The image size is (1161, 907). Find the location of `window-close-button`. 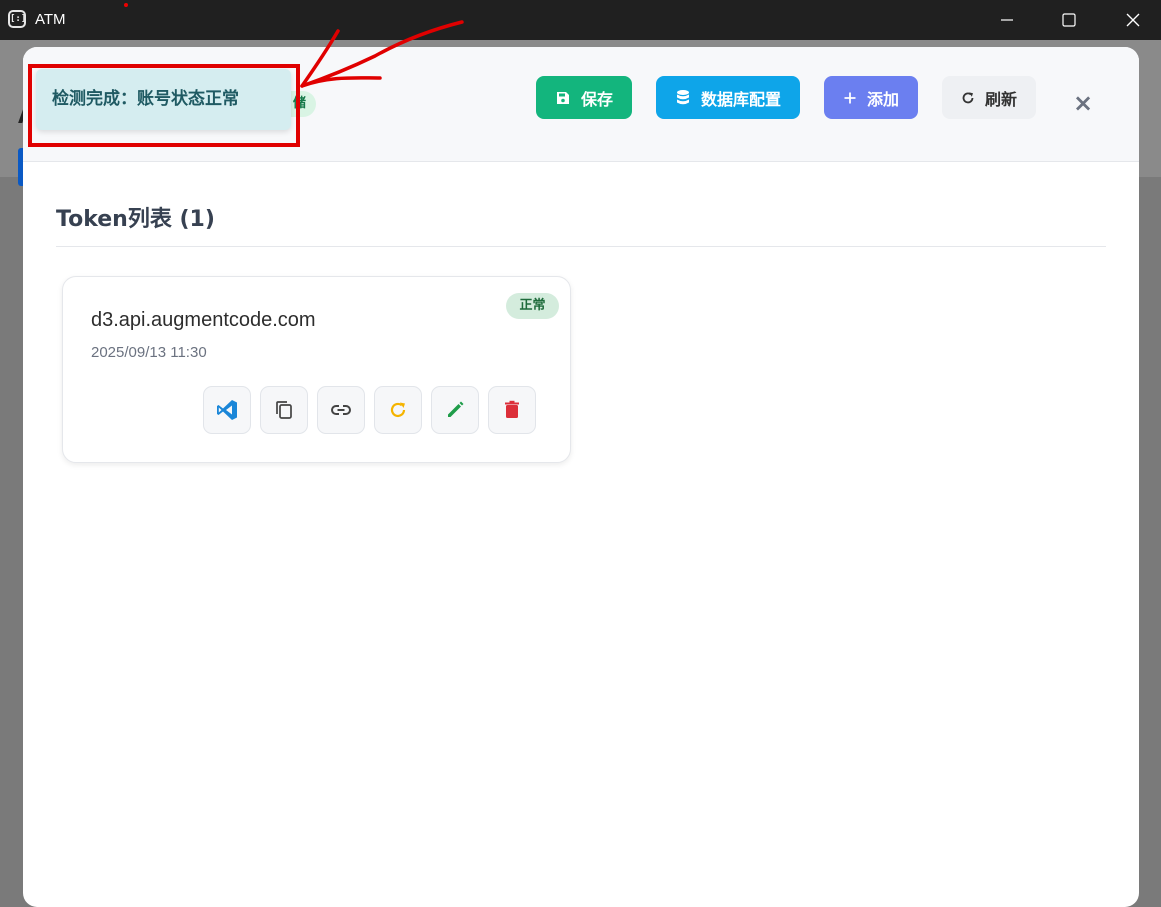

window-close-button is located at coordinates (1133, 20).